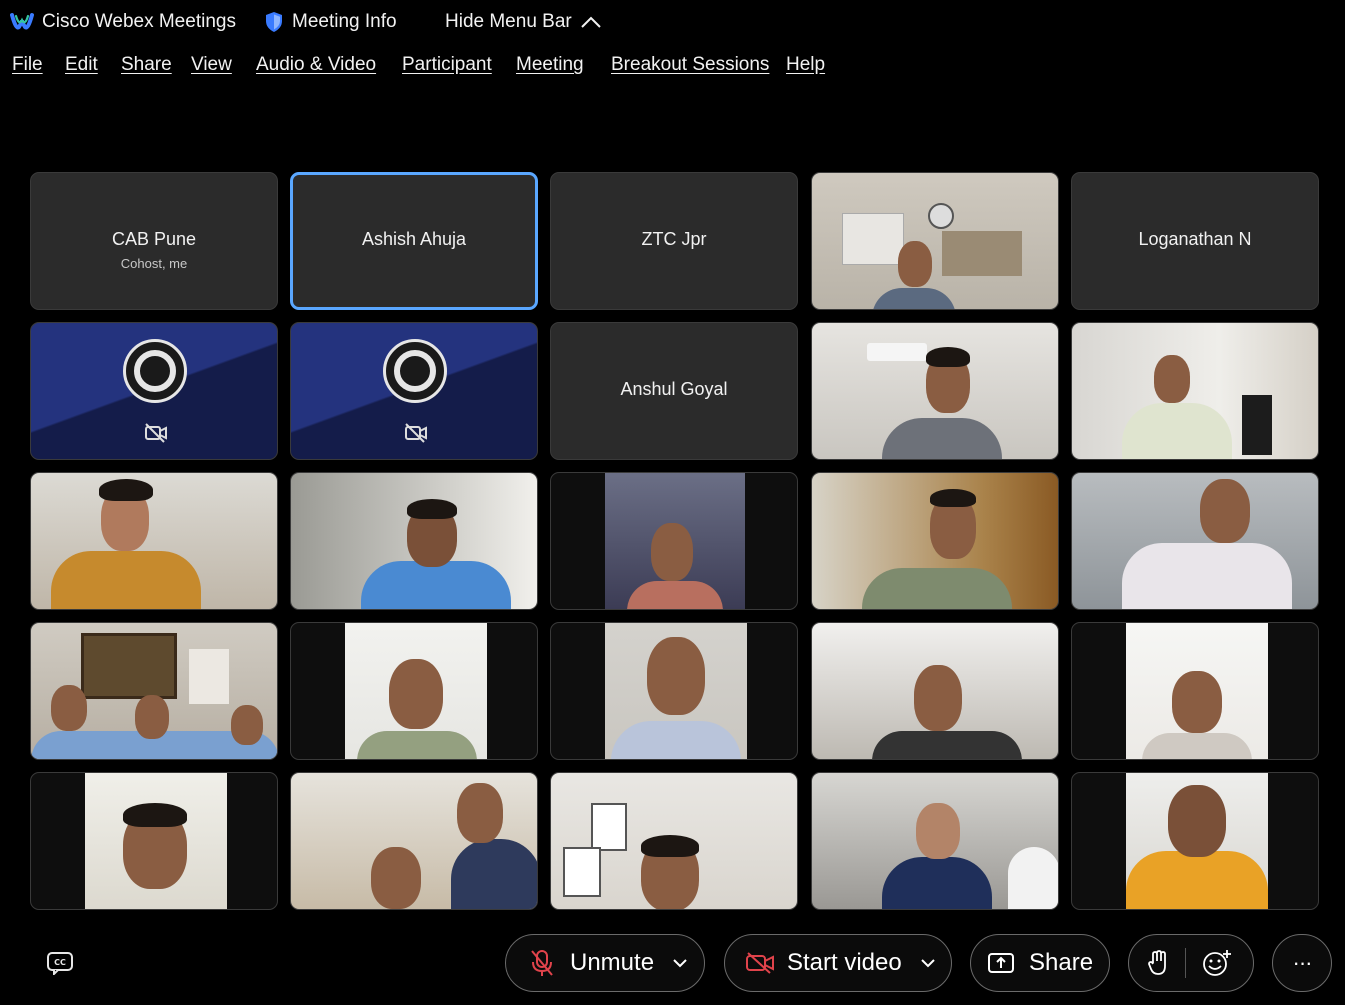 This screenshot has height=1005, width=1345. What do you see at coordinates (139, 21) in the screenshot?
I see `app-name: Cisco Webex Meetings` at bounding box center [139, 21].